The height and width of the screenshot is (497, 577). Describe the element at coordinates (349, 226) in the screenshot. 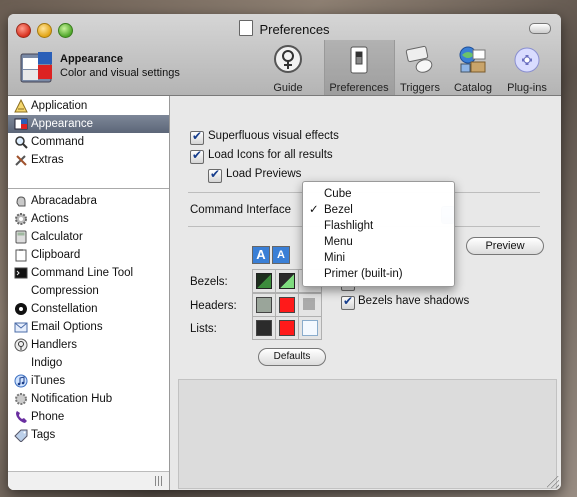

I see `menu-item-label: Flashlight` at that location.